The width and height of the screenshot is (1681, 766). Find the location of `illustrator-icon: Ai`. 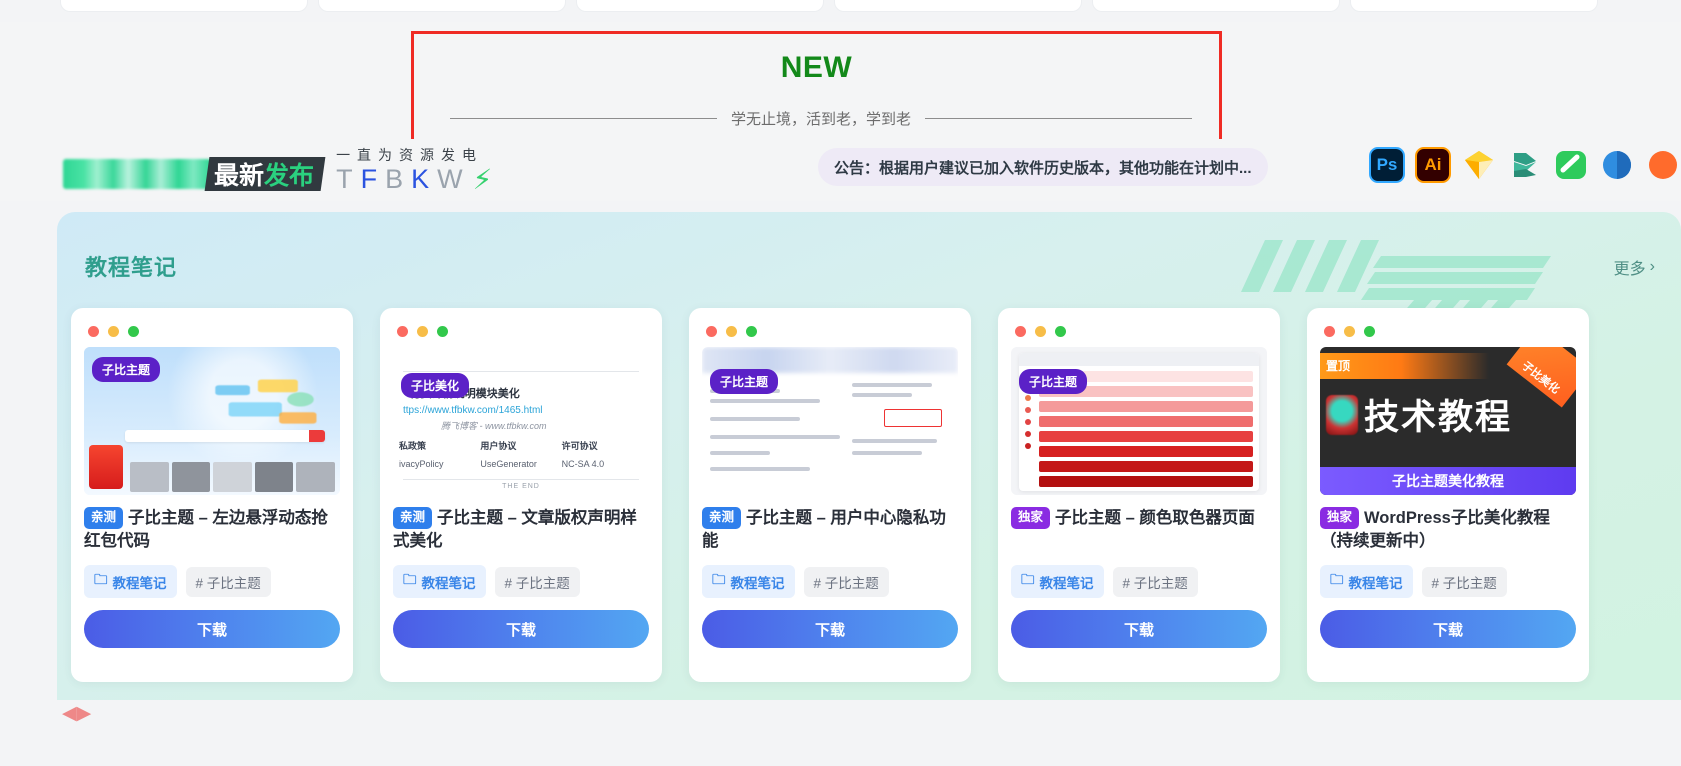

illustrator-icon: Ai is located at coordinates (1433, 165).